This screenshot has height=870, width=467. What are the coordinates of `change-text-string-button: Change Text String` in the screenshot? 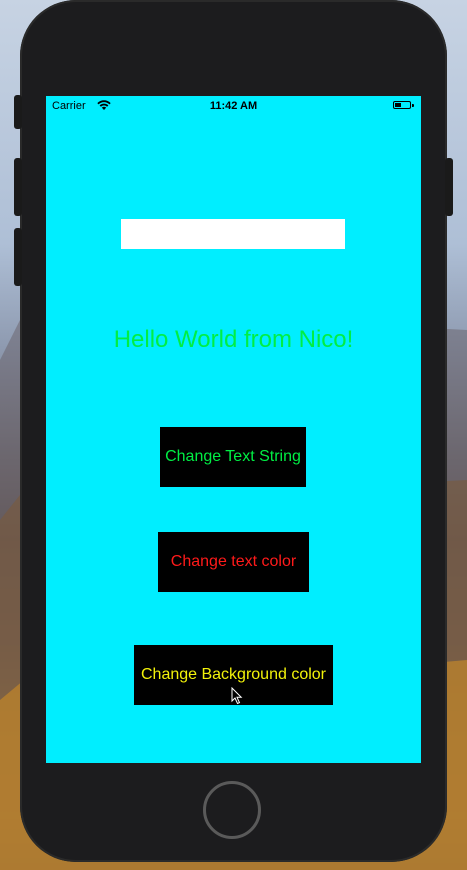 It's located at (233, 457).